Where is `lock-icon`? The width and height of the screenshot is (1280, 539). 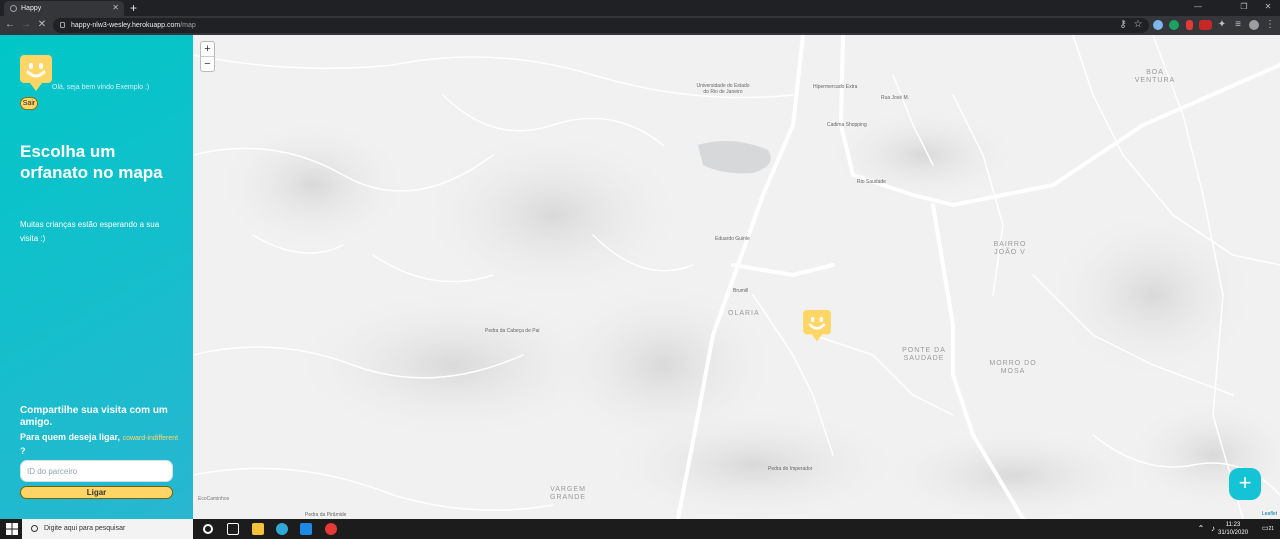 lock-icon is located at coordinates (62, 25).